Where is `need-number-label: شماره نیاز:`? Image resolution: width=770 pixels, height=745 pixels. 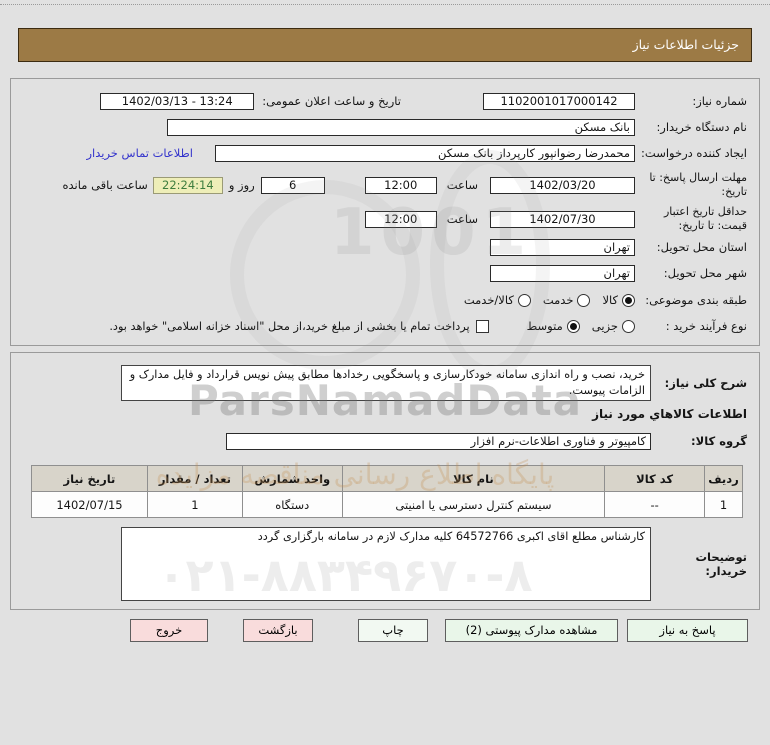 need-number-label: شماره نیاز: is located at coordinates (719, 100).